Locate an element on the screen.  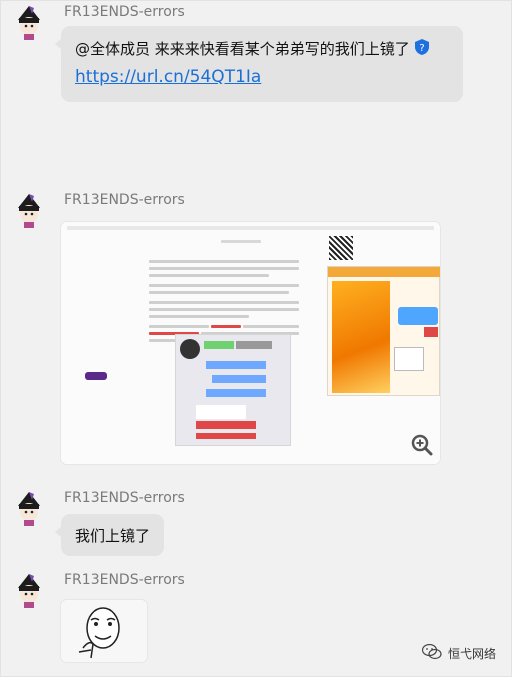
message-bubble: 我们上镜了 is located at coordinates (109, 535).